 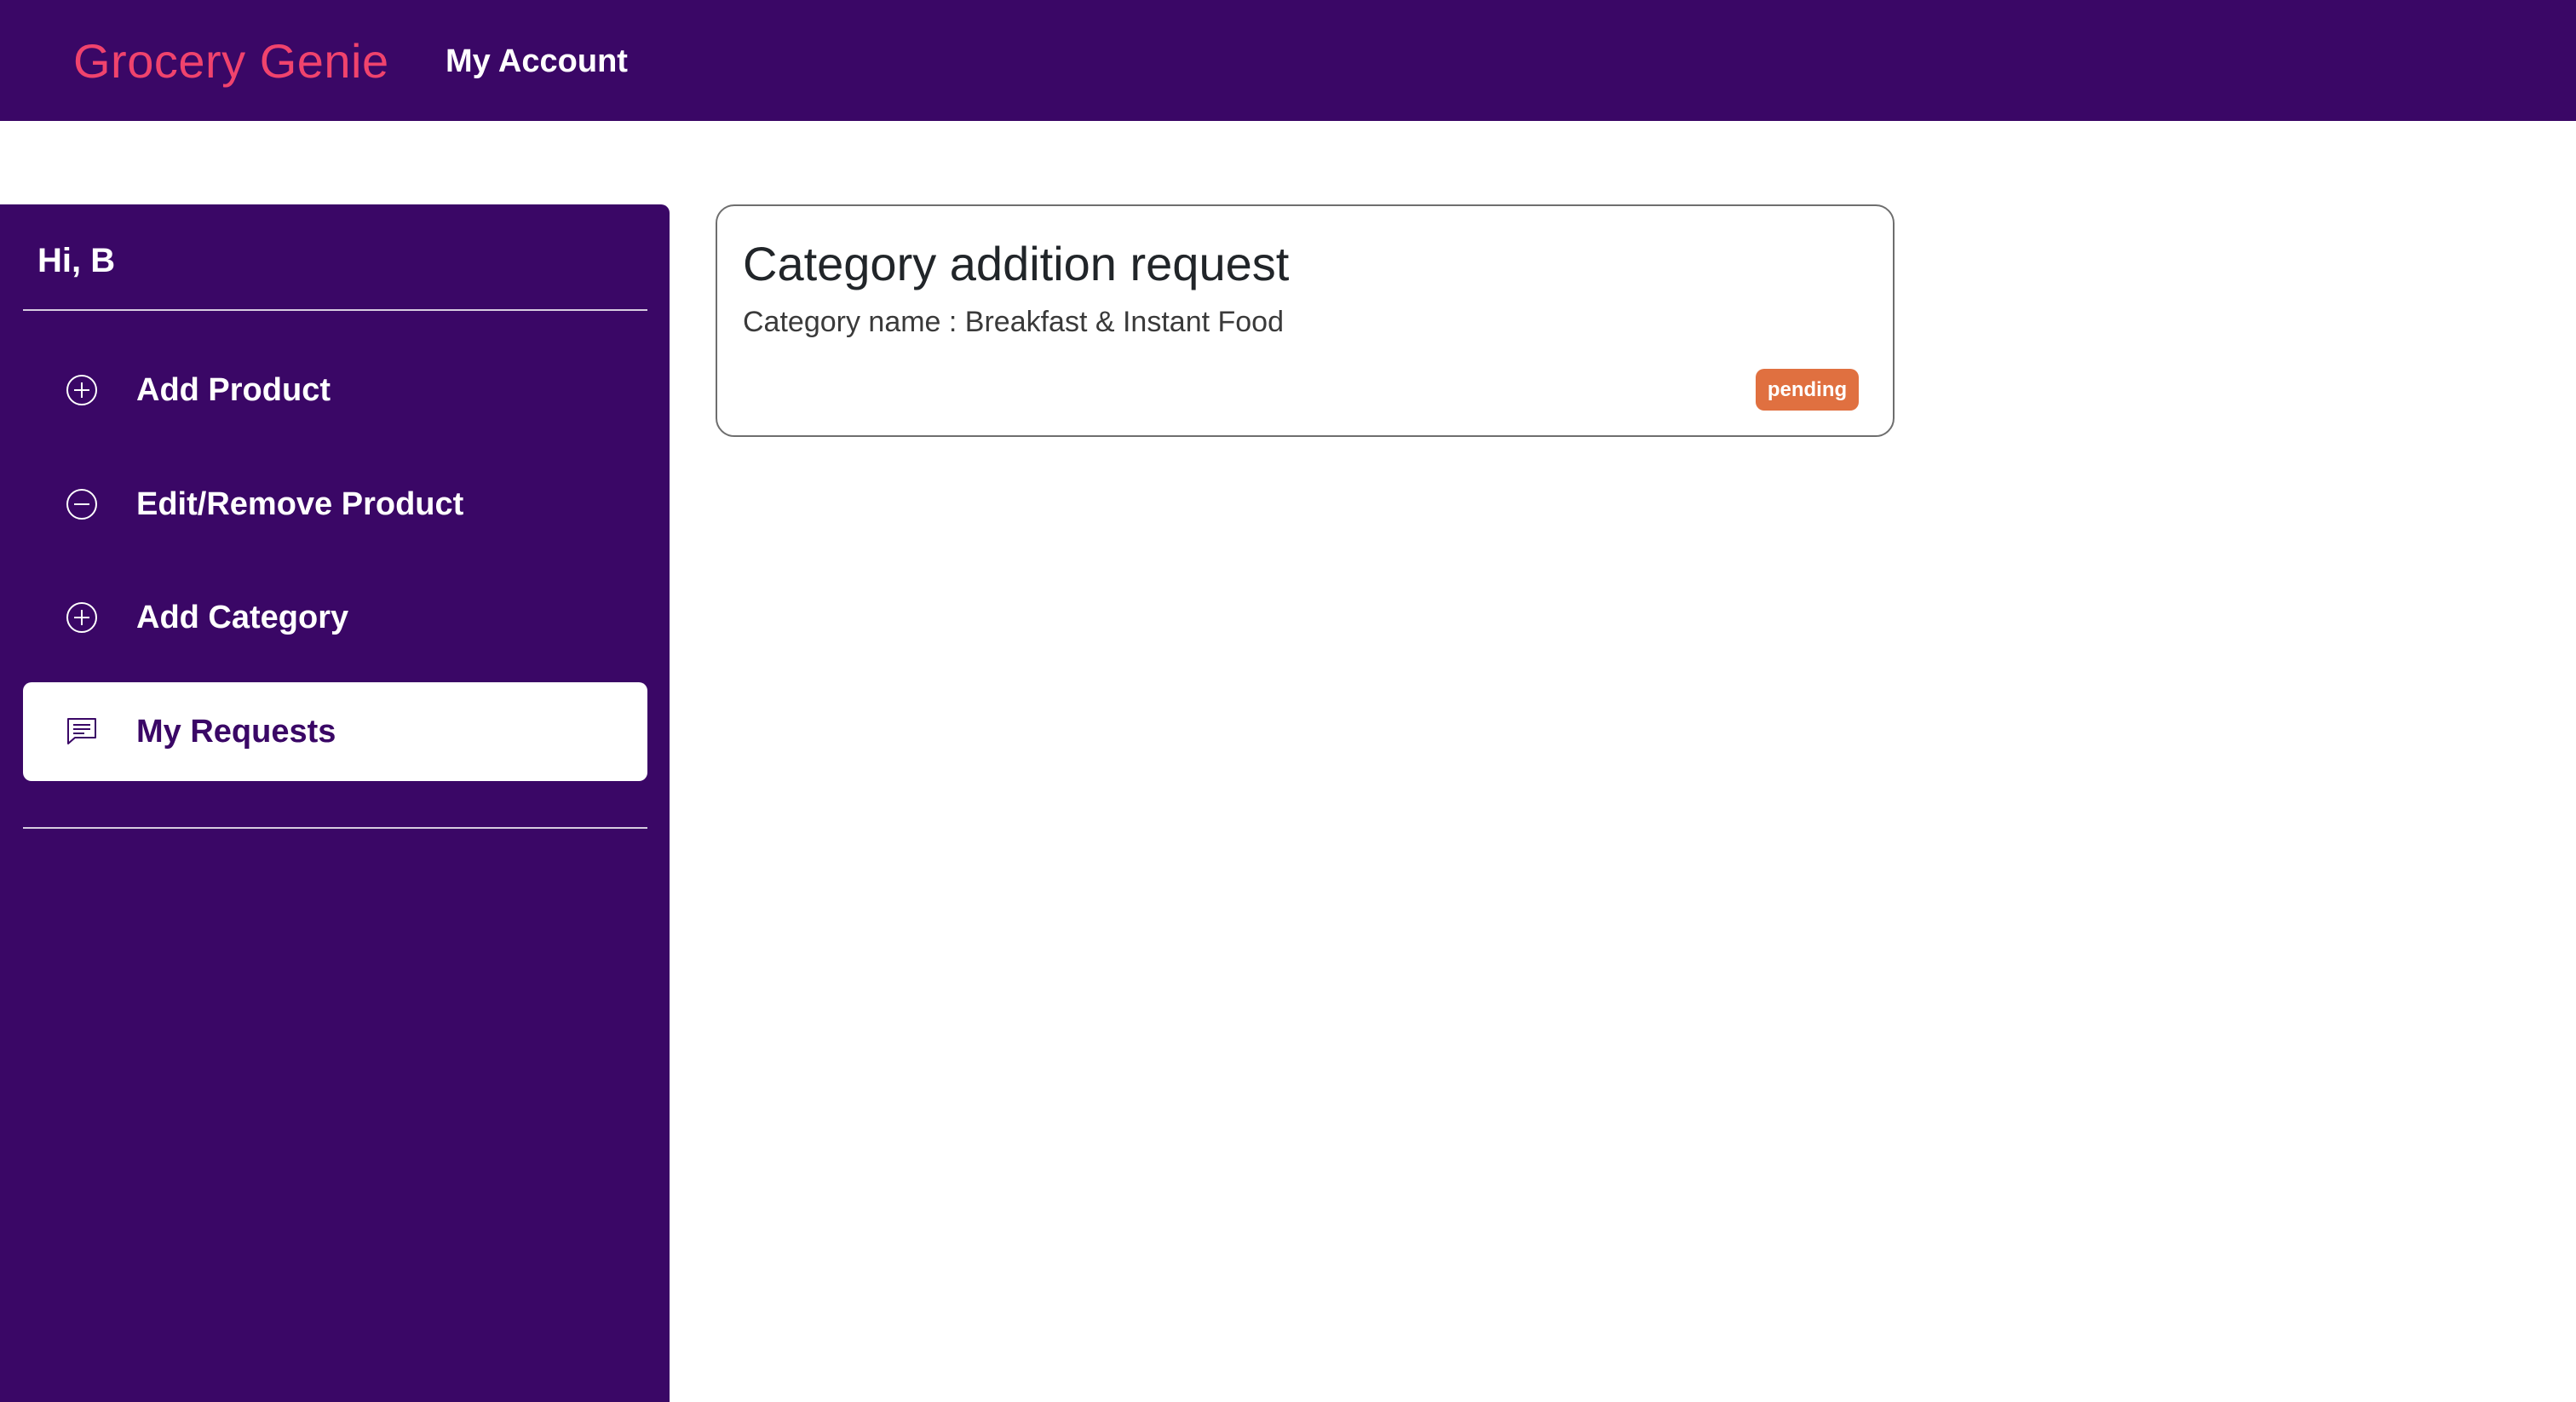 I want to click on sidebar-item-add-category: Add Category, so click(x=335, y=617).